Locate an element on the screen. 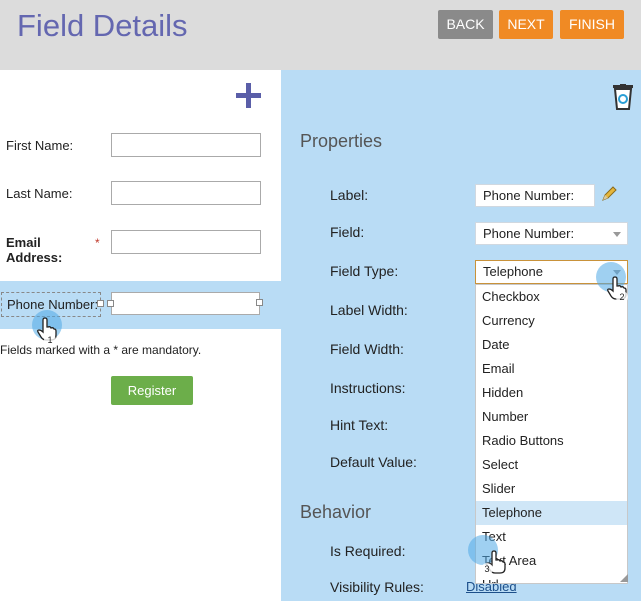 The height and width of the screenshot is (601, 641). phone-number-label: Phone Number: is located at coordinates (53, 304).